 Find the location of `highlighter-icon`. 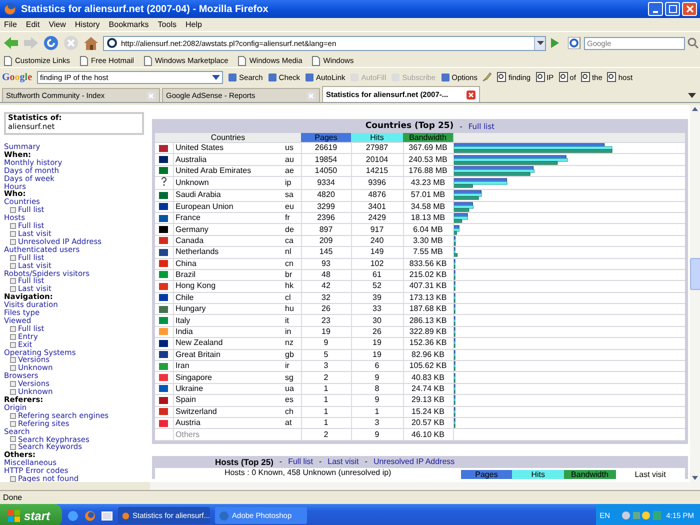

highlighter-icon is located at coordinates (487, 77).